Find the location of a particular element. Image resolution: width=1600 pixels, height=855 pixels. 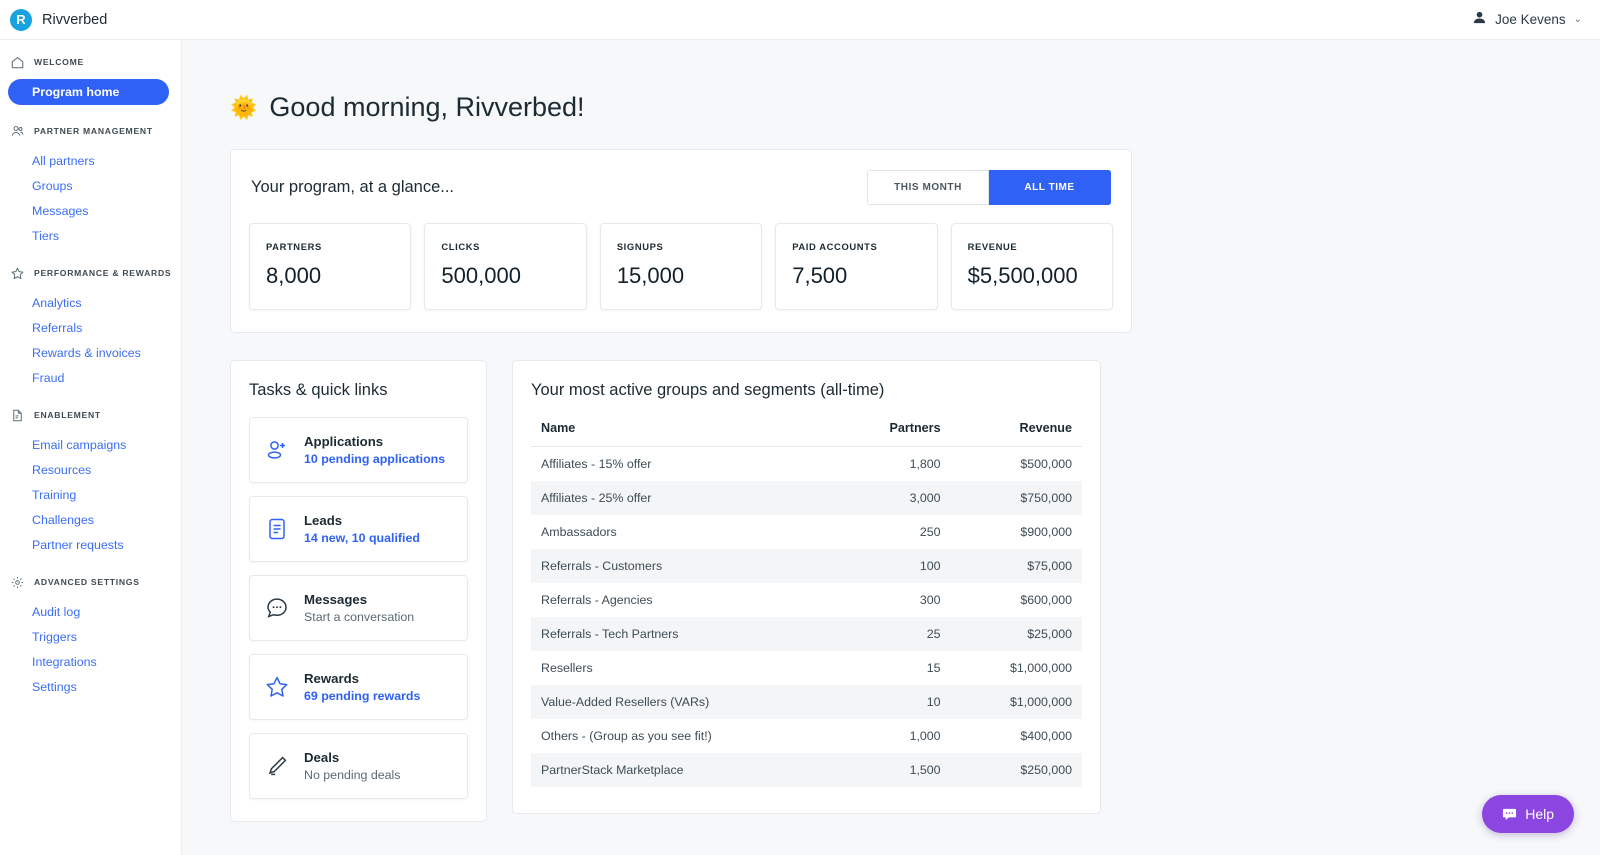

task-title: Messages is located at coordinates (336, 599).